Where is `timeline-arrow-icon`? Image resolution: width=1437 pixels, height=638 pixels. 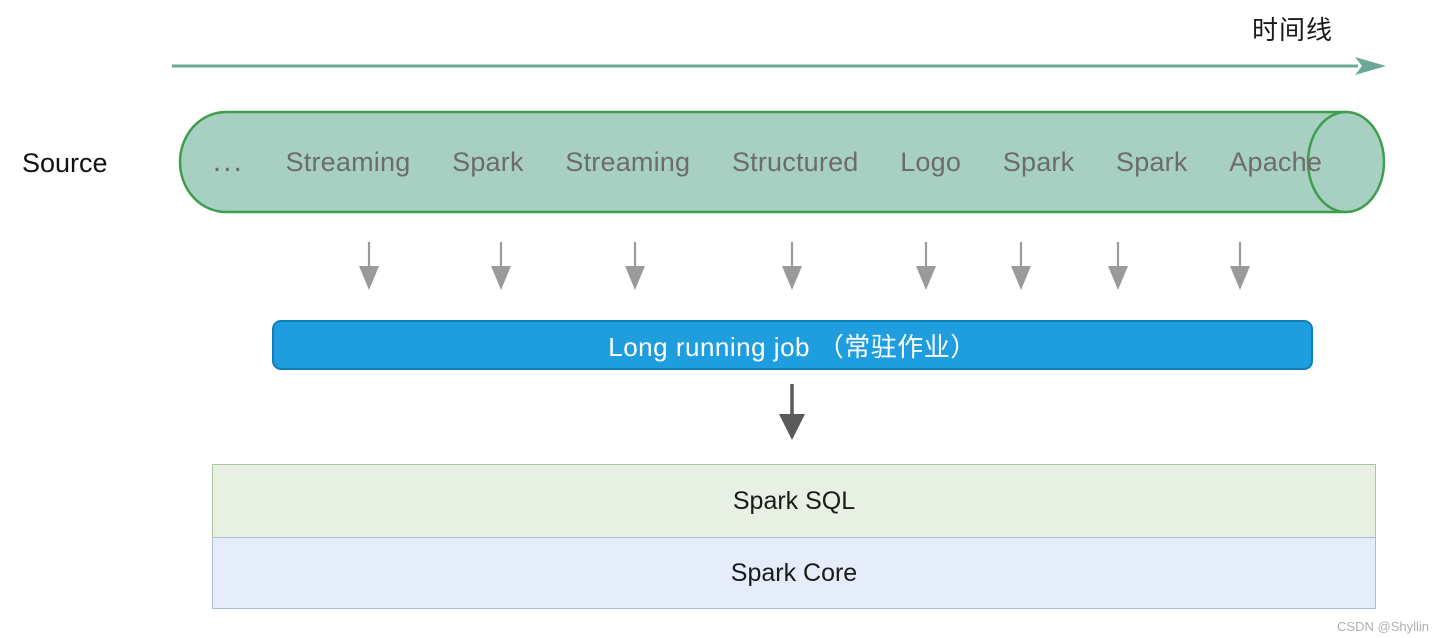
timeline-arrow-icon is located at coordinates (779, 66).